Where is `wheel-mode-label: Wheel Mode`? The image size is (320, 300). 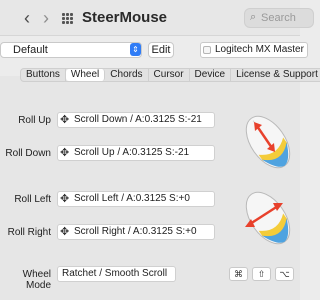 wheel-mode-label: Wheel Mode is located at coordinates (36, 280).